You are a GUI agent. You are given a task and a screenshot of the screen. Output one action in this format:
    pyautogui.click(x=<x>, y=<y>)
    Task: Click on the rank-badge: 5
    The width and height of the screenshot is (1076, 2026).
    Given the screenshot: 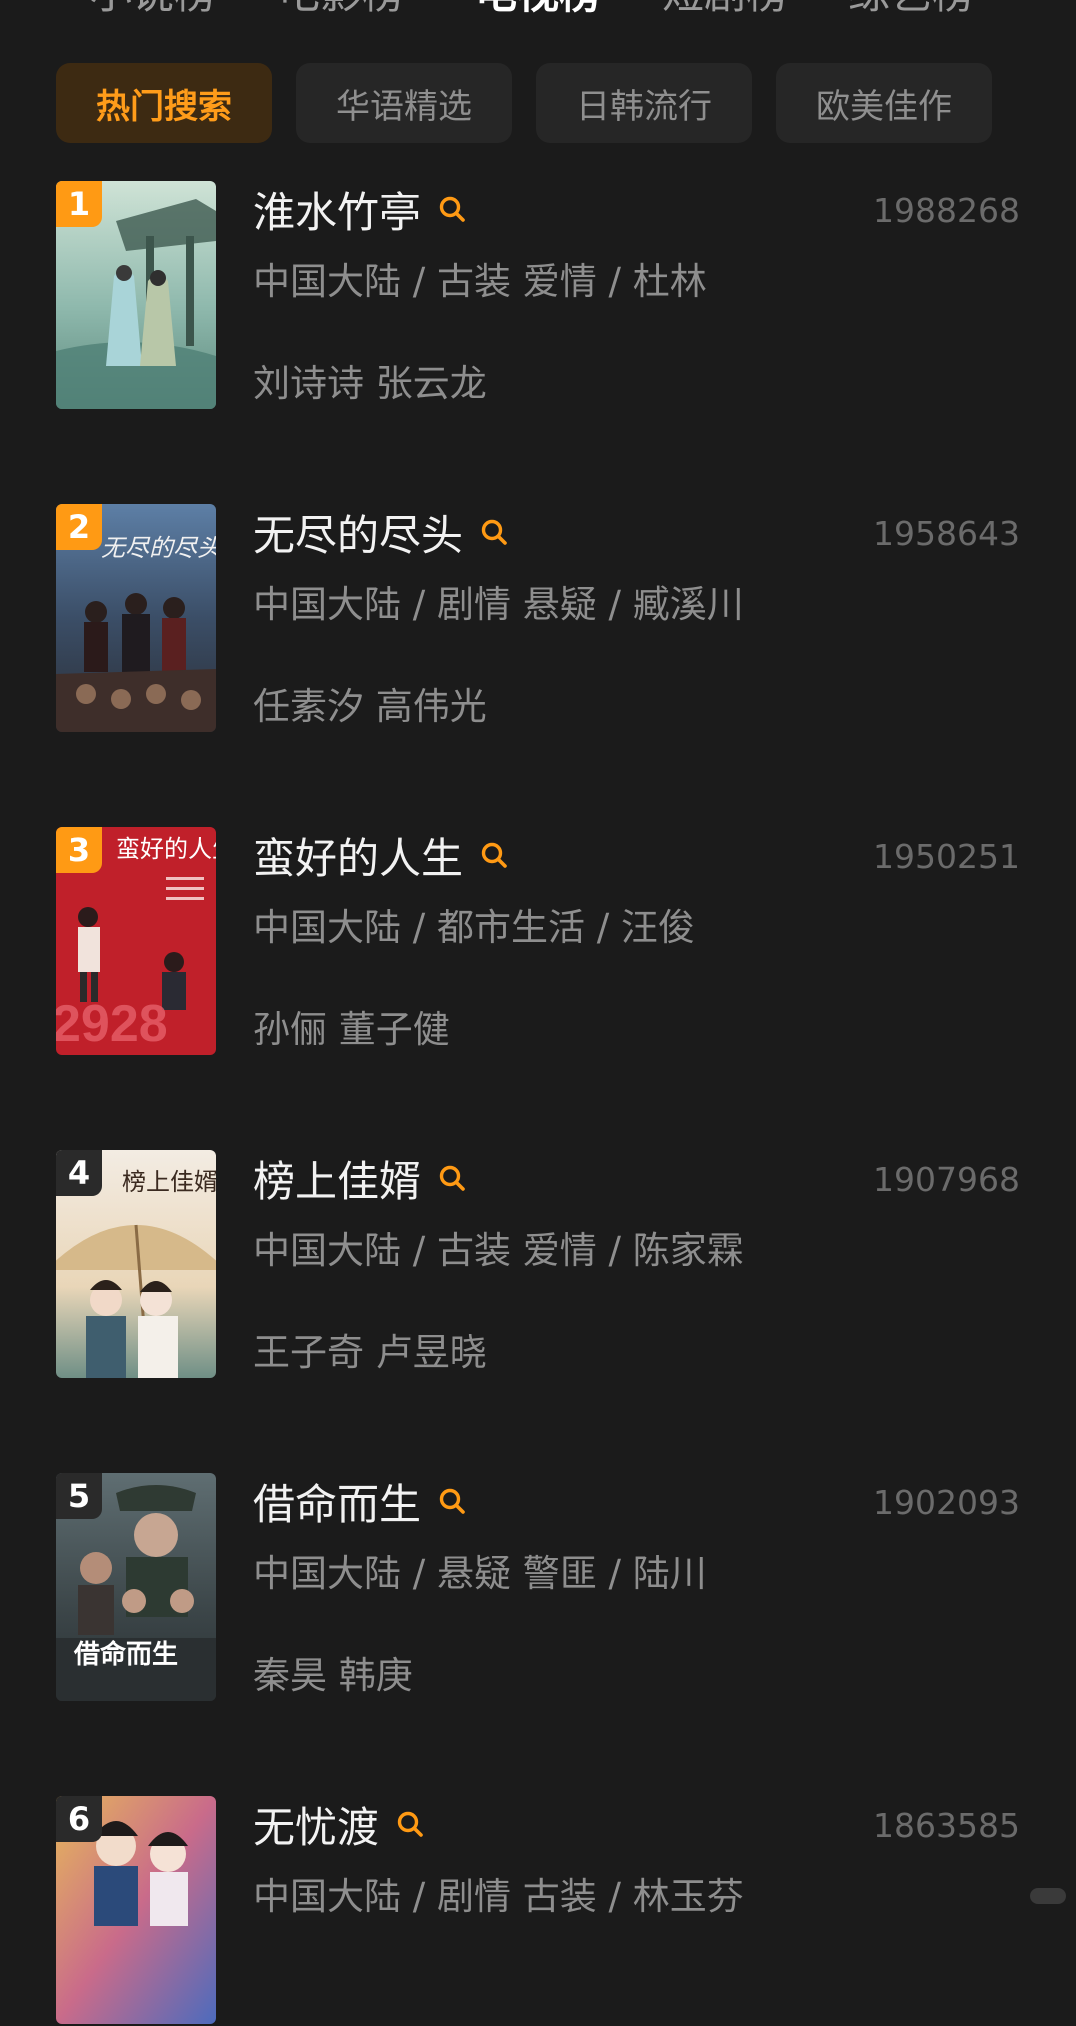 What is the action you would take?
    pyautogui.click(x=79, y=1496)
    